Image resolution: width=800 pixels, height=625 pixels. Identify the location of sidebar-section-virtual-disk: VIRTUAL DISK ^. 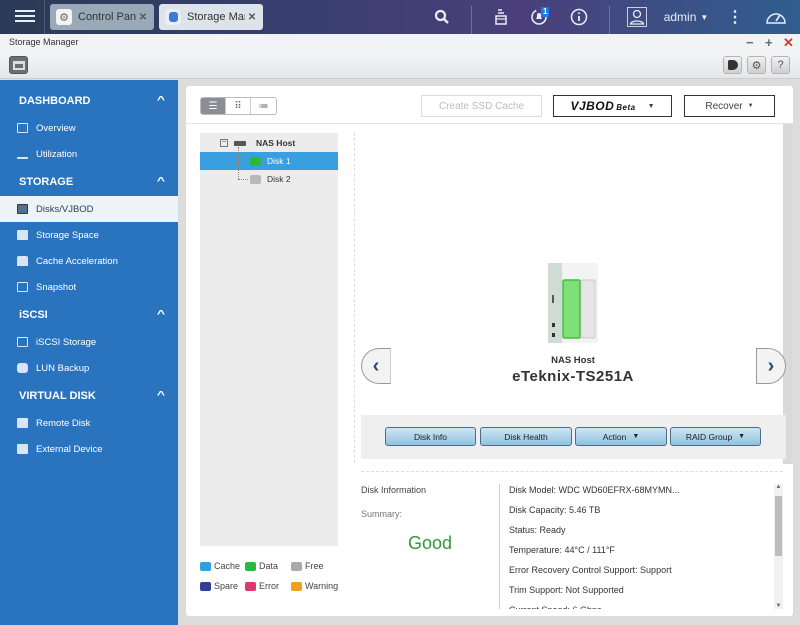
(89, 395).